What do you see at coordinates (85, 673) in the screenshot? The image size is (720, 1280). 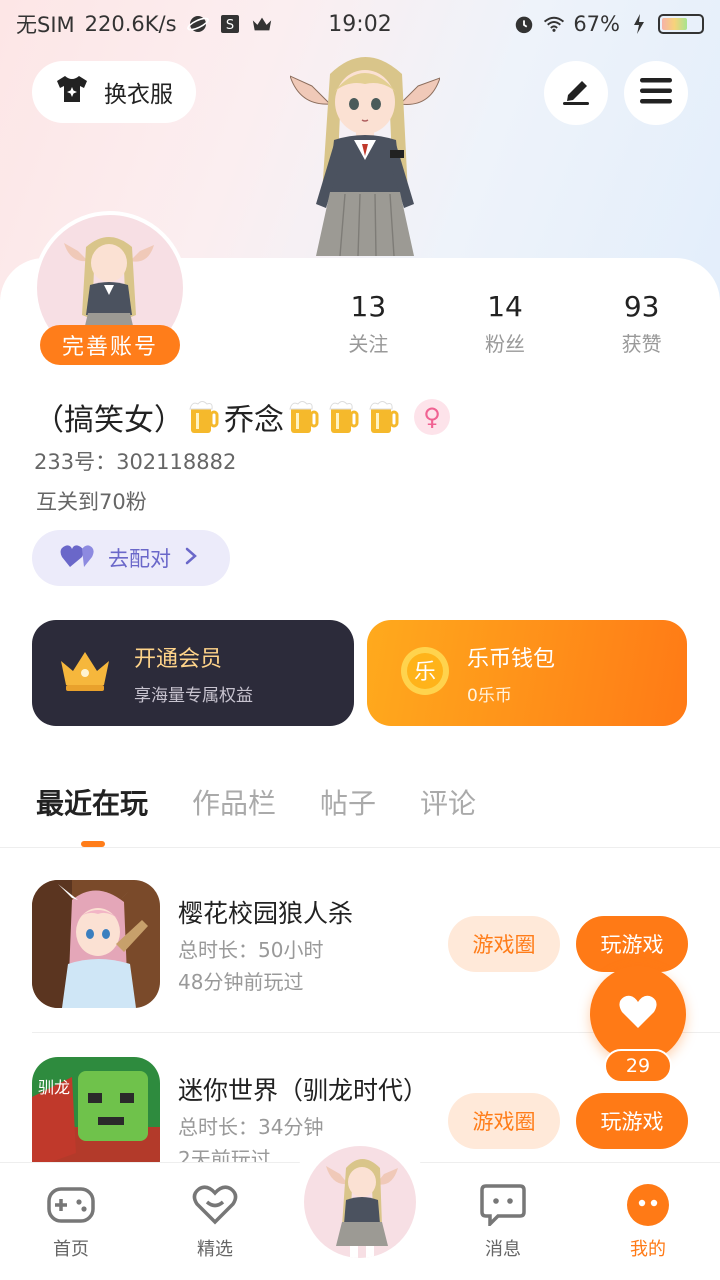 I see `gold-crown-icon` at bounding box center [85, 673].